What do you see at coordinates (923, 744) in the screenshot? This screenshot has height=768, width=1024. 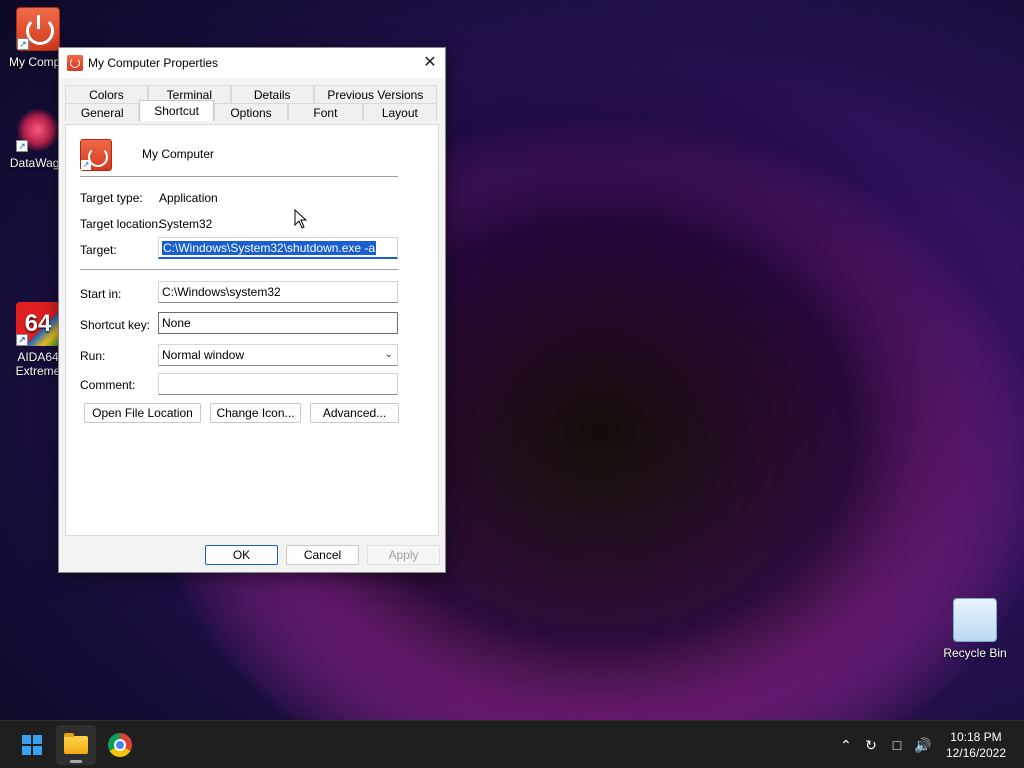 I see `volume-icon: 🔊` at bounding box center [923, 744].